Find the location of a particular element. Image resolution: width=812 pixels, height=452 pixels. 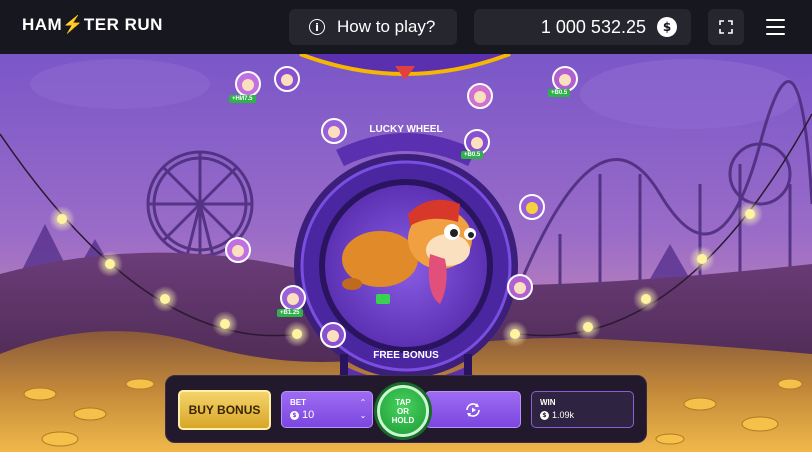

fullscreen-icon is located at coordinates (726, 27).